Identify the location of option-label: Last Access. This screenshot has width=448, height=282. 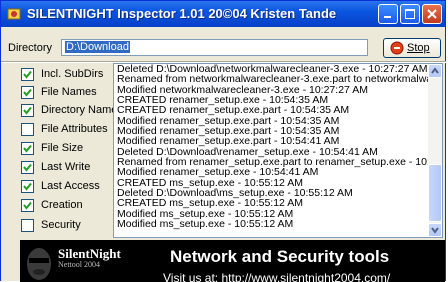
(70, 186).